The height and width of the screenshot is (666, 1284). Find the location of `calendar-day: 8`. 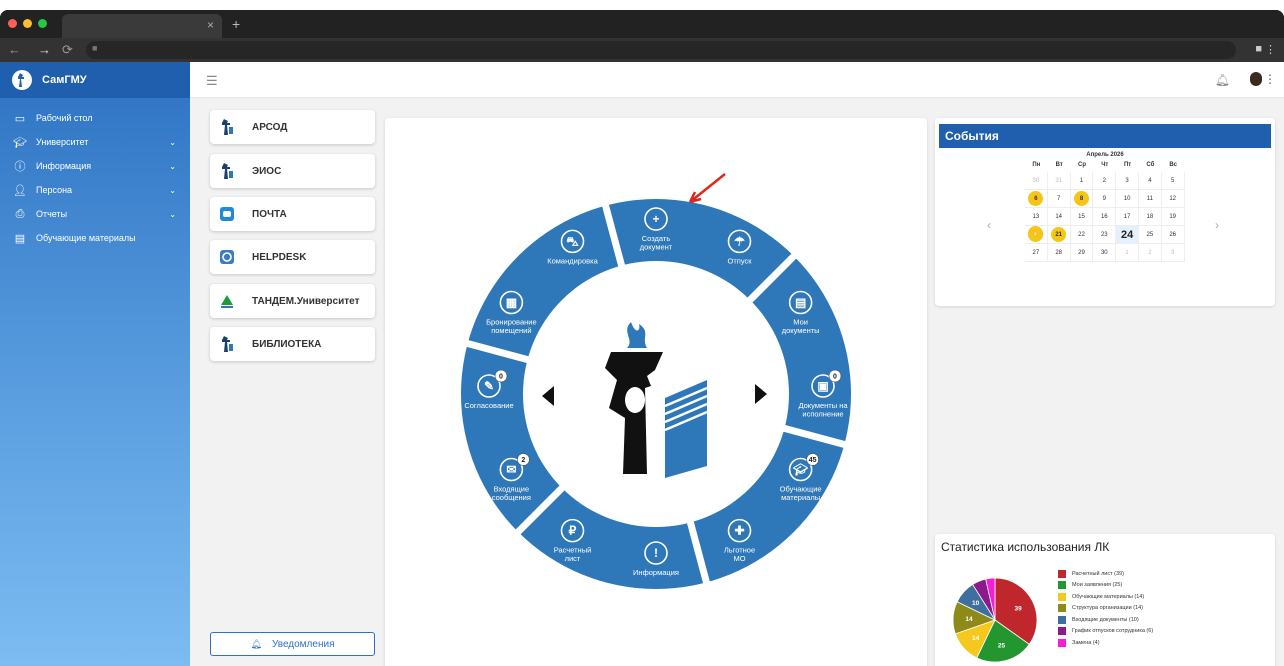

calendar-day: 8 is located at coordinates (1082, 199).